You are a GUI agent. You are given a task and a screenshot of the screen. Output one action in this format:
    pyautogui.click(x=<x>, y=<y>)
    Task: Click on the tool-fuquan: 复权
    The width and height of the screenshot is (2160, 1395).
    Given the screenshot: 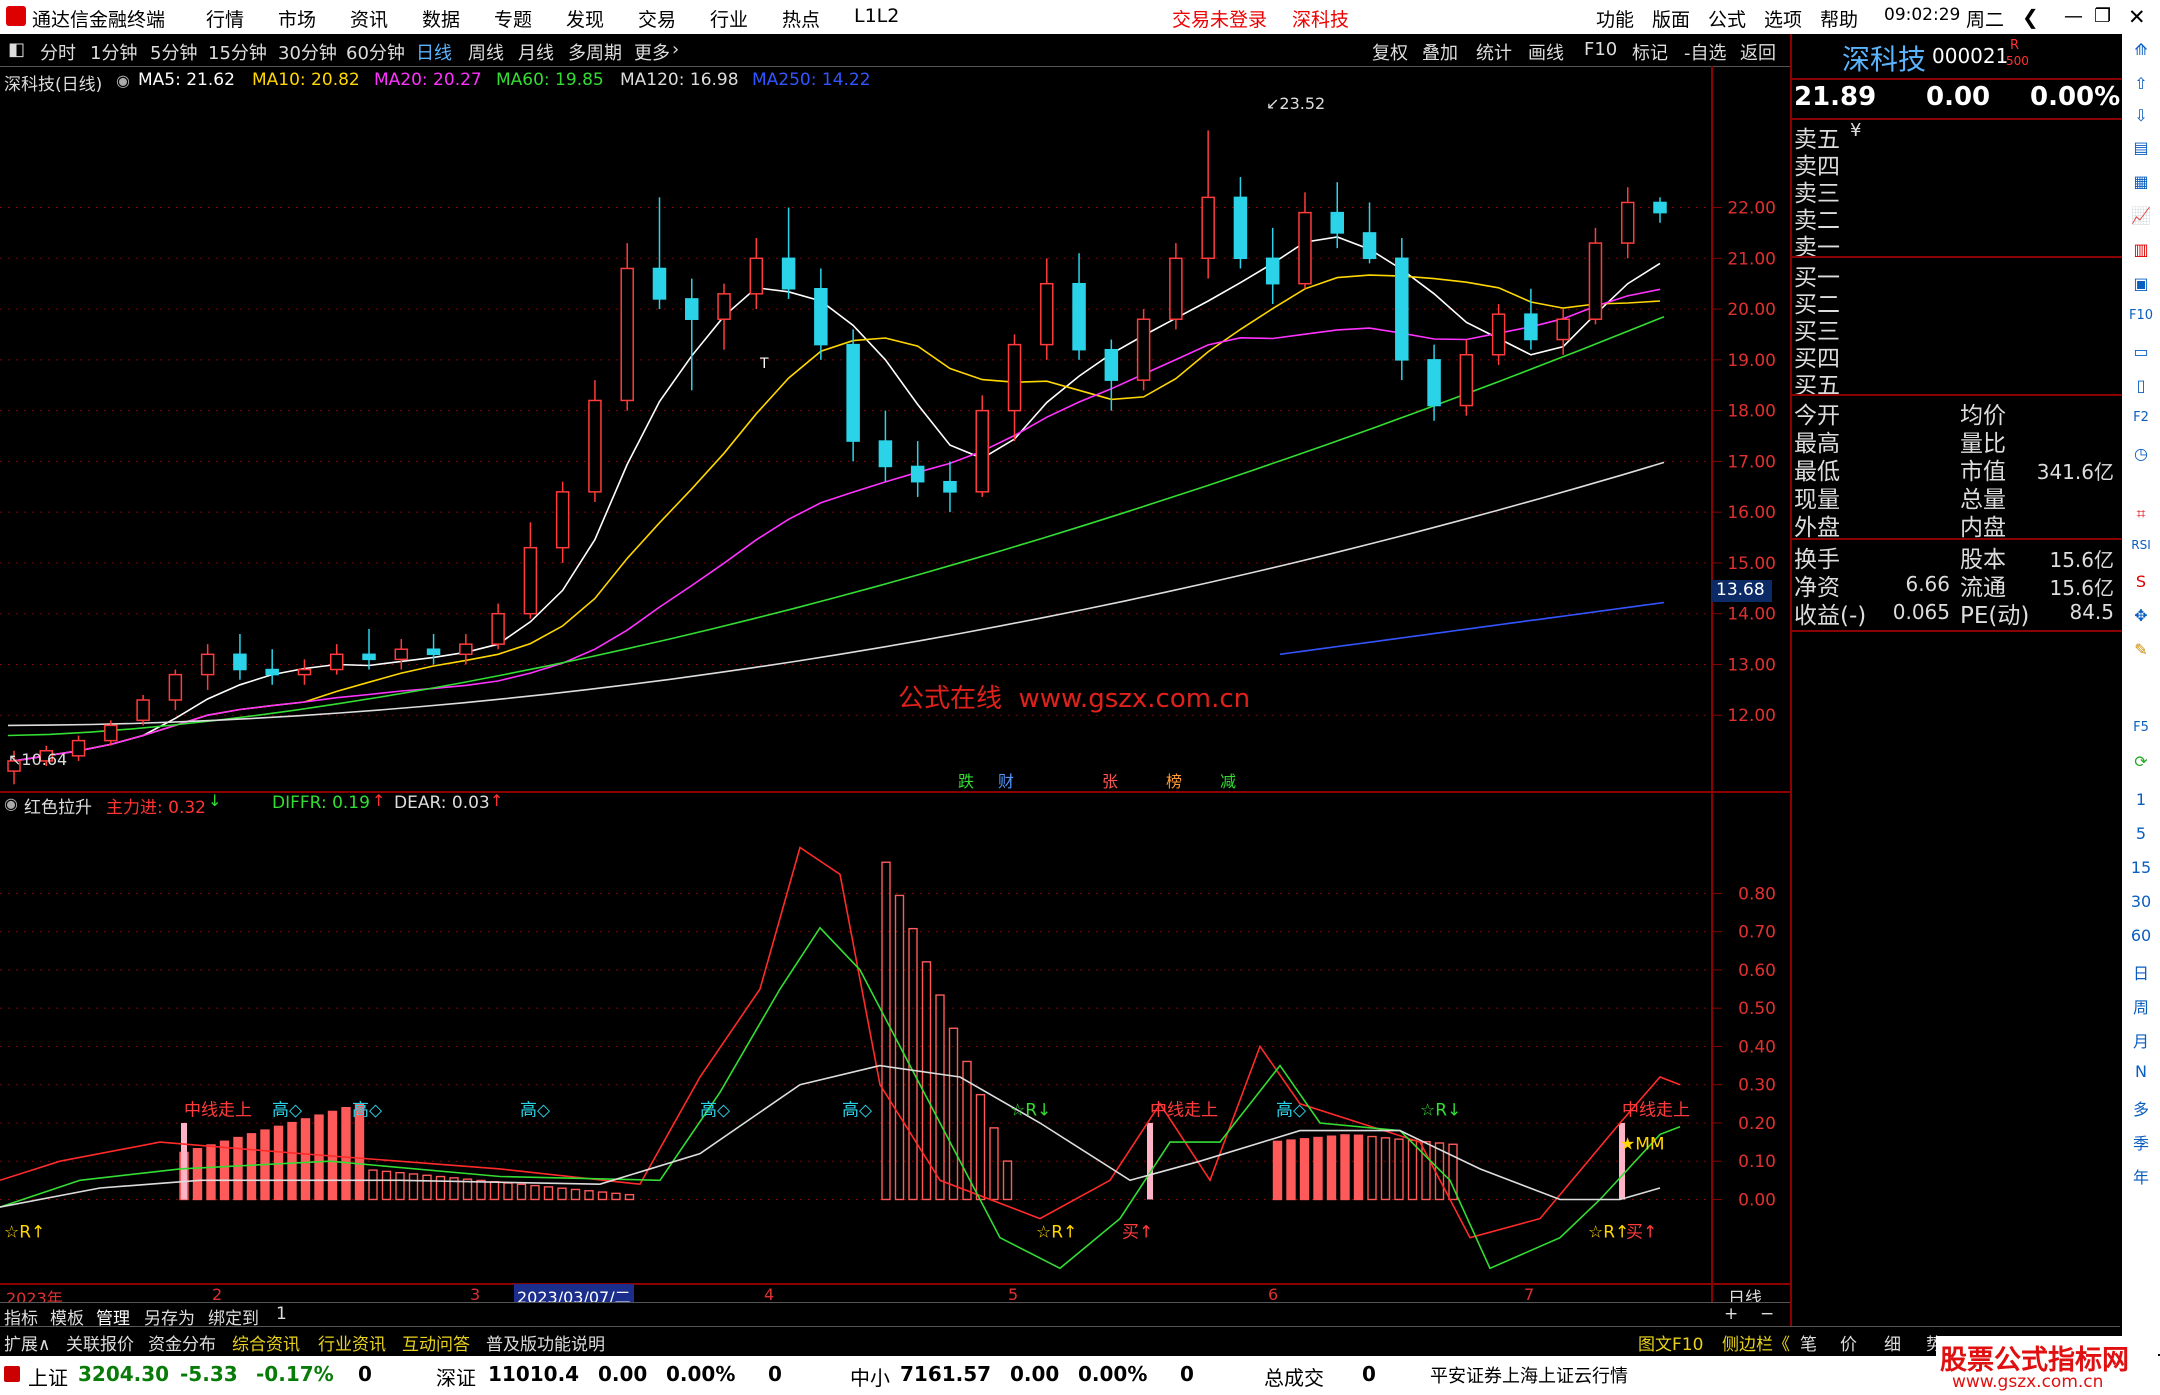 What is the action you would take?
    pyautogui.click(x=1390, y=52)
    